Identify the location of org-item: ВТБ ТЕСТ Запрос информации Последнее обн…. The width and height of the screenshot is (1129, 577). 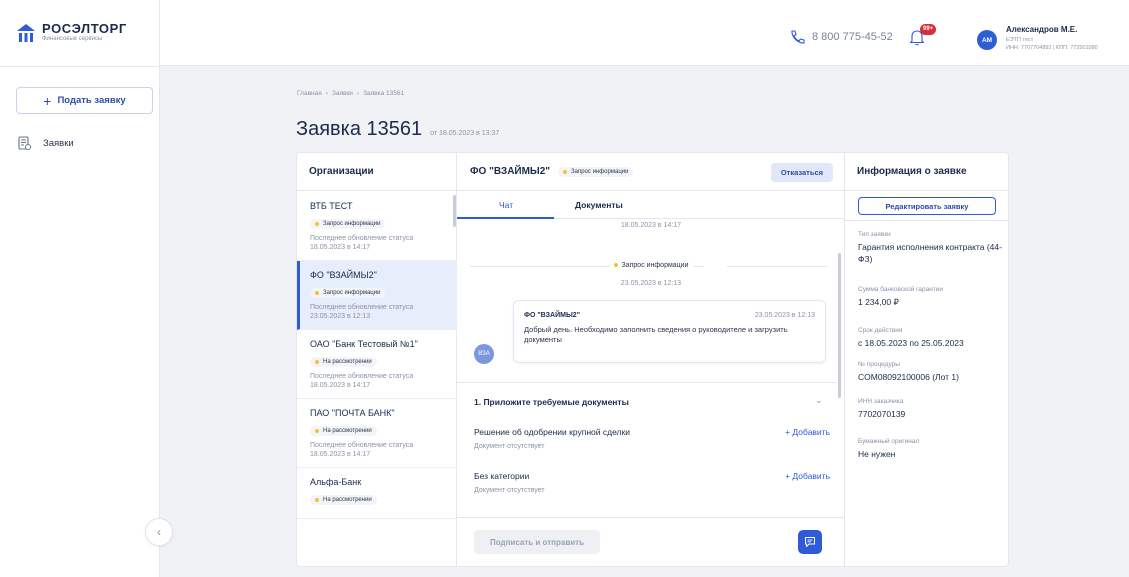
(377, 226).